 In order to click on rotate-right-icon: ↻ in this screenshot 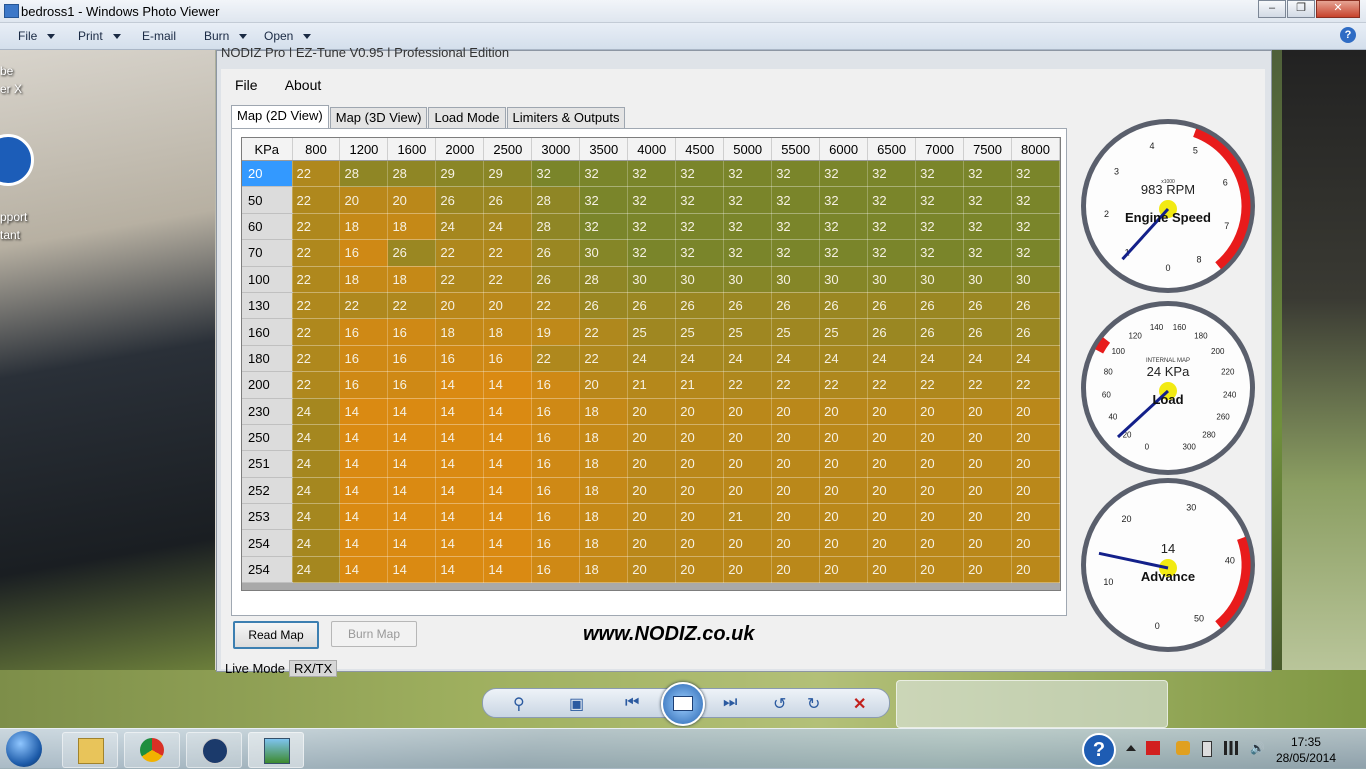, I will do `click(813, 704)`.